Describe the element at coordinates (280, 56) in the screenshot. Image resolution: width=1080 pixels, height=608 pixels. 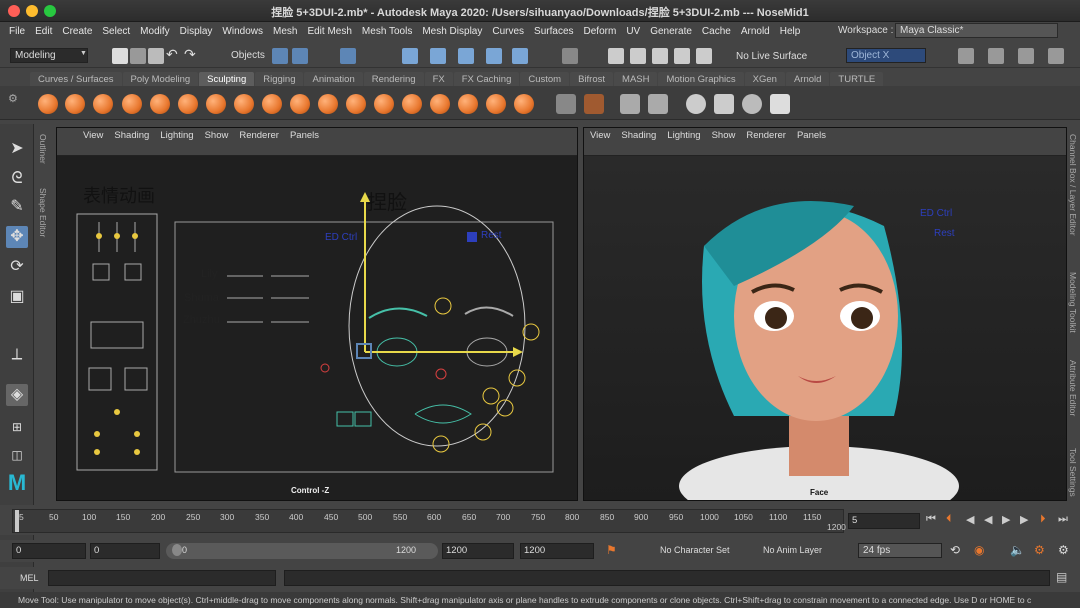
I see `select-by-hierarchy-icon` at that location.